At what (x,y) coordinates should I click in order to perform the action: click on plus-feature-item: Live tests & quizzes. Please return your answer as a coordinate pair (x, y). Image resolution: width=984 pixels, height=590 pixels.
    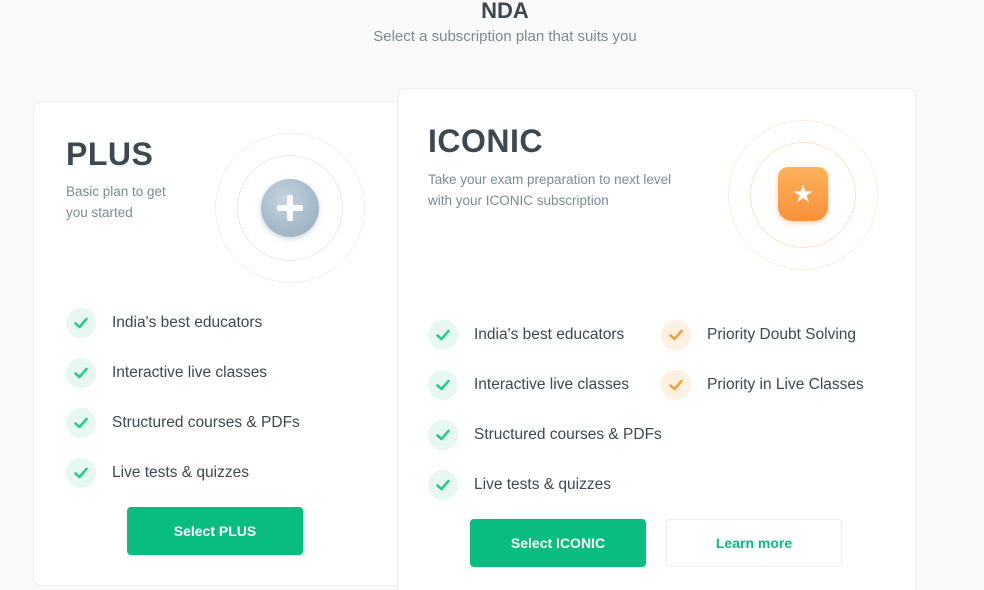
    Looking at the image, I should click on (157, 473).